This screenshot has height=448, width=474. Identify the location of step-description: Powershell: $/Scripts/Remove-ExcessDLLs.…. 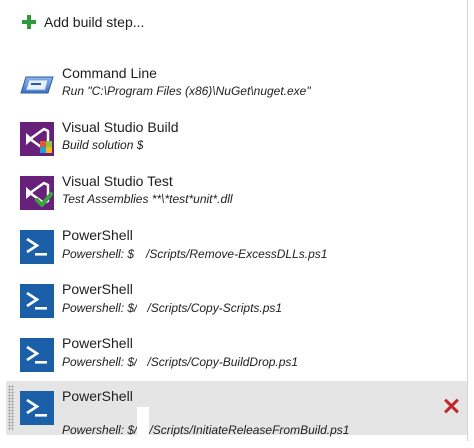
(195, 253).